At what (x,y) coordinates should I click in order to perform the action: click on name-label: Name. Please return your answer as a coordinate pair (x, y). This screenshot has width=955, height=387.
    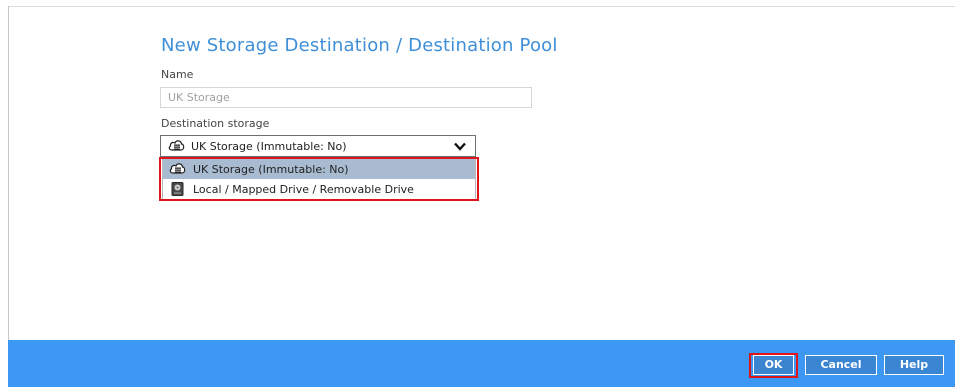
    Looking at the image, I should click on (177, 74).